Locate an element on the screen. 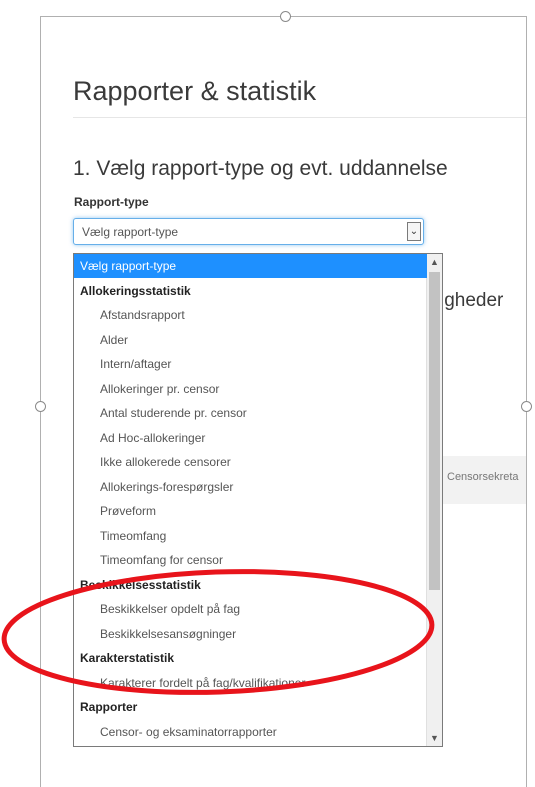 This screenshot has height=787, width=535. dropdown-option: Afstandsrapport is located at coordinates (250, 315).